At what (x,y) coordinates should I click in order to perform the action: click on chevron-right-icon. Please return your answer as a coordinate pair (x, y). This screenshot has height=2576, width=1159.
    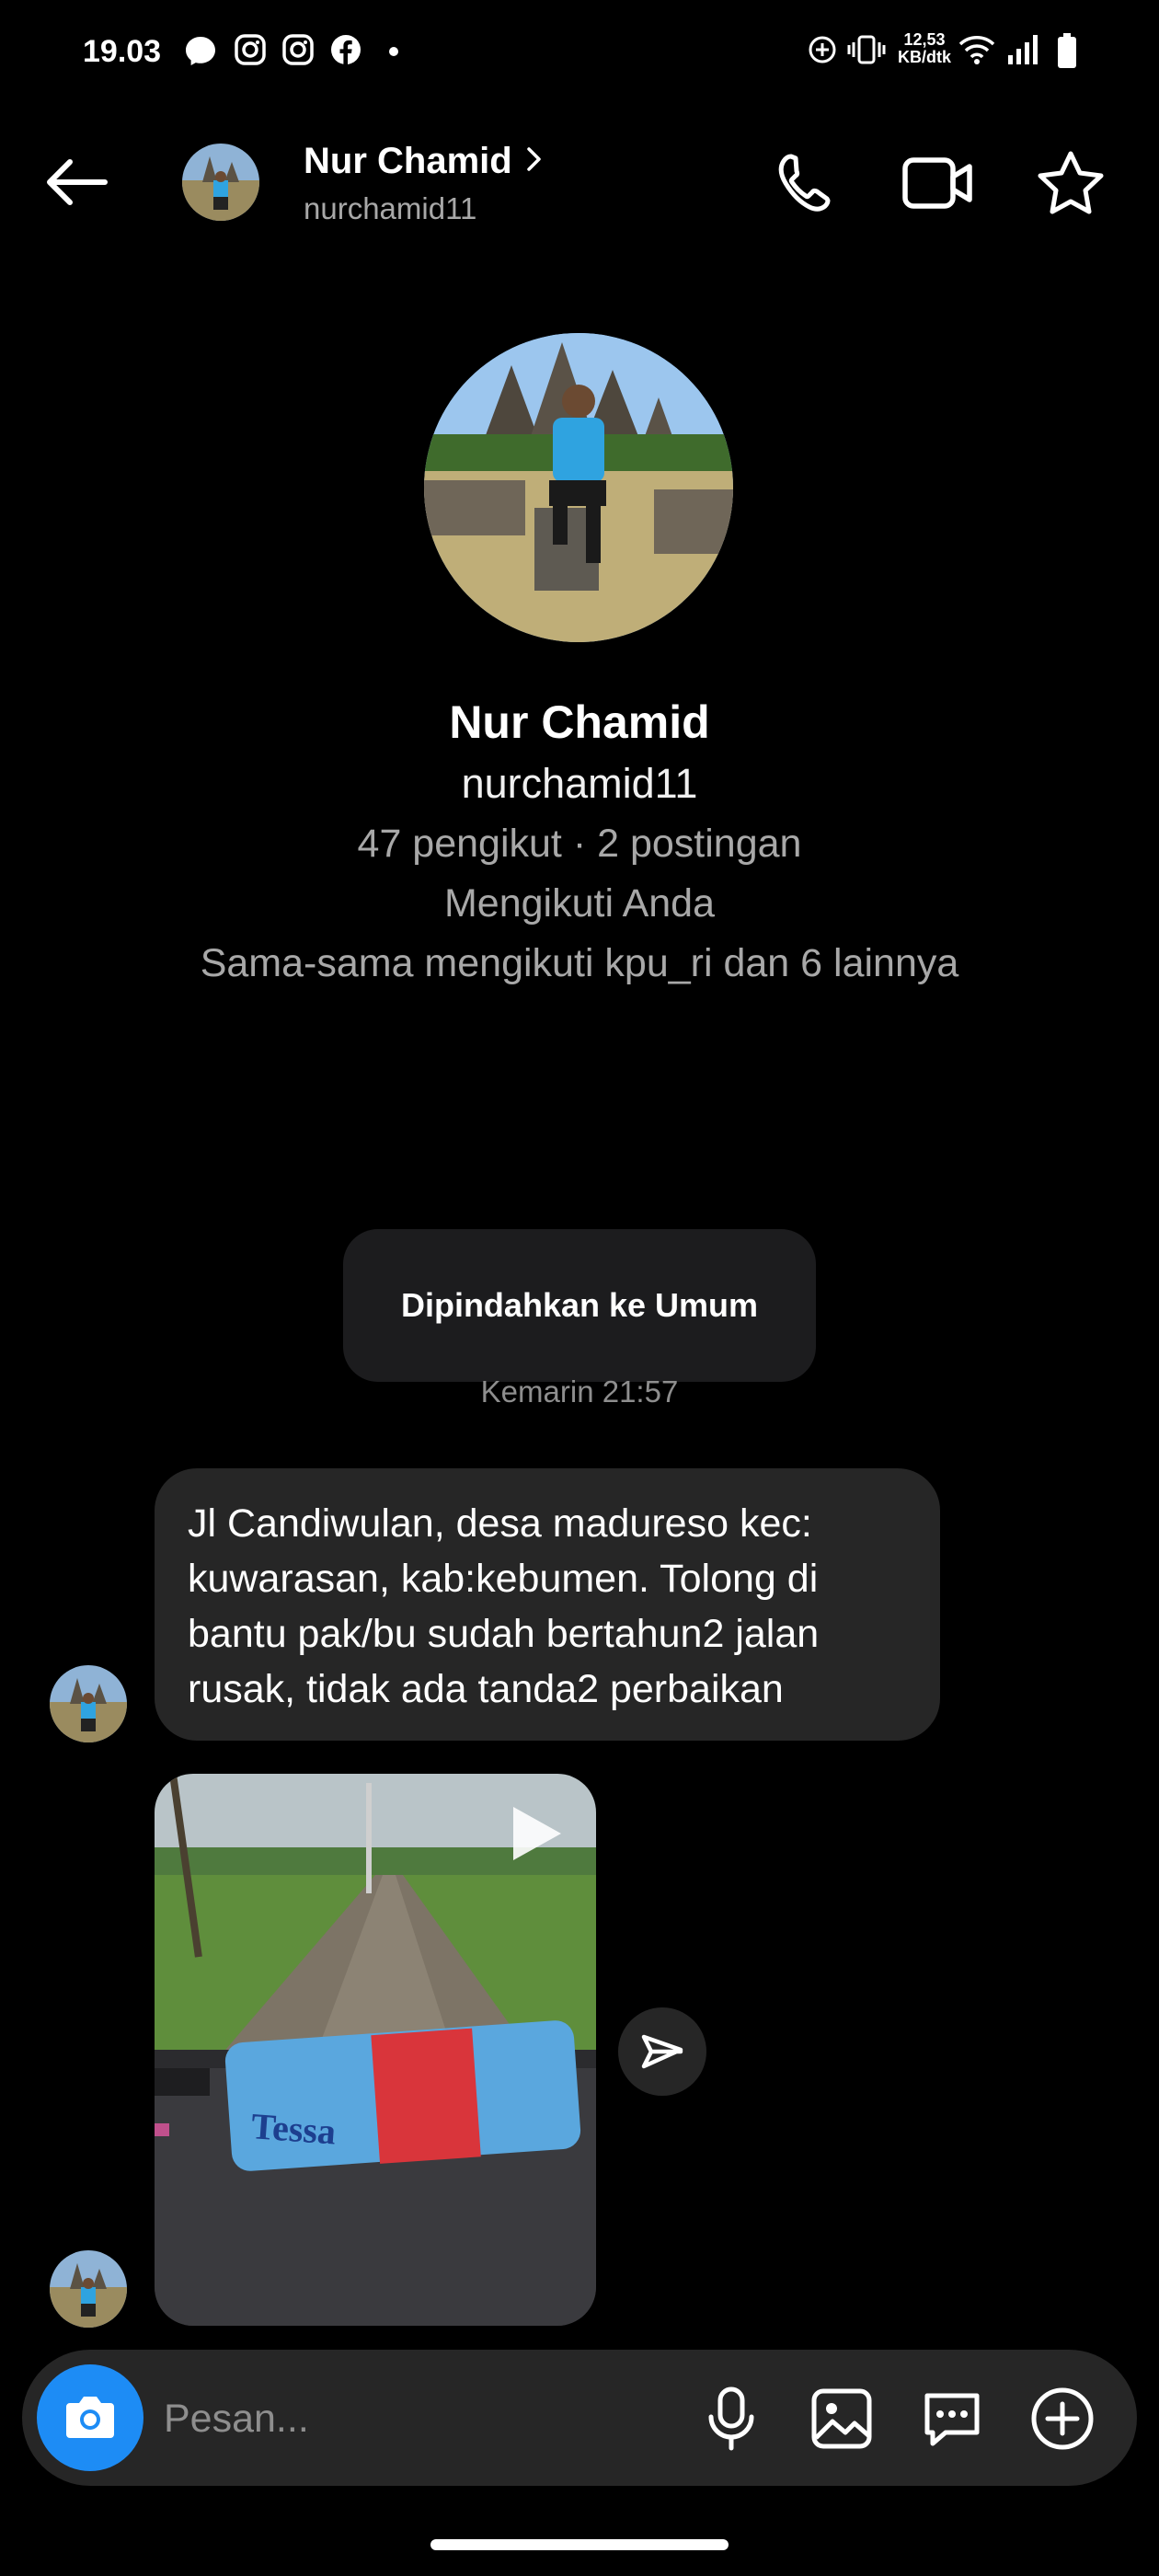
    Looking at the image, I should click on (534, 161).